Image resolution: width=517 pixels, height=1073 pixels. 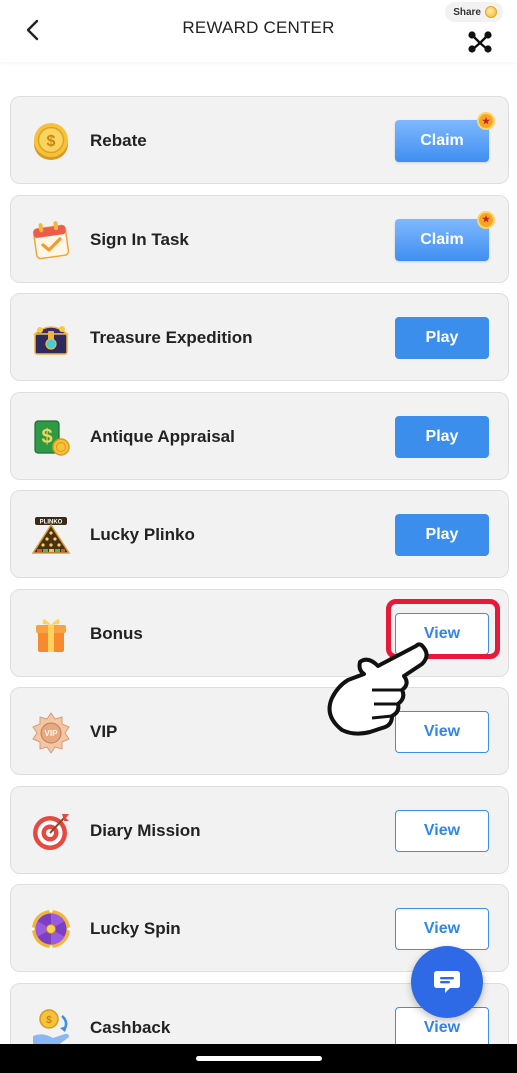 What do you see at coordinates (259, 140) in the screenshot?
I see `reward-card-rebate: $ Rebate Claim ★` at bounding box center [259, 140].